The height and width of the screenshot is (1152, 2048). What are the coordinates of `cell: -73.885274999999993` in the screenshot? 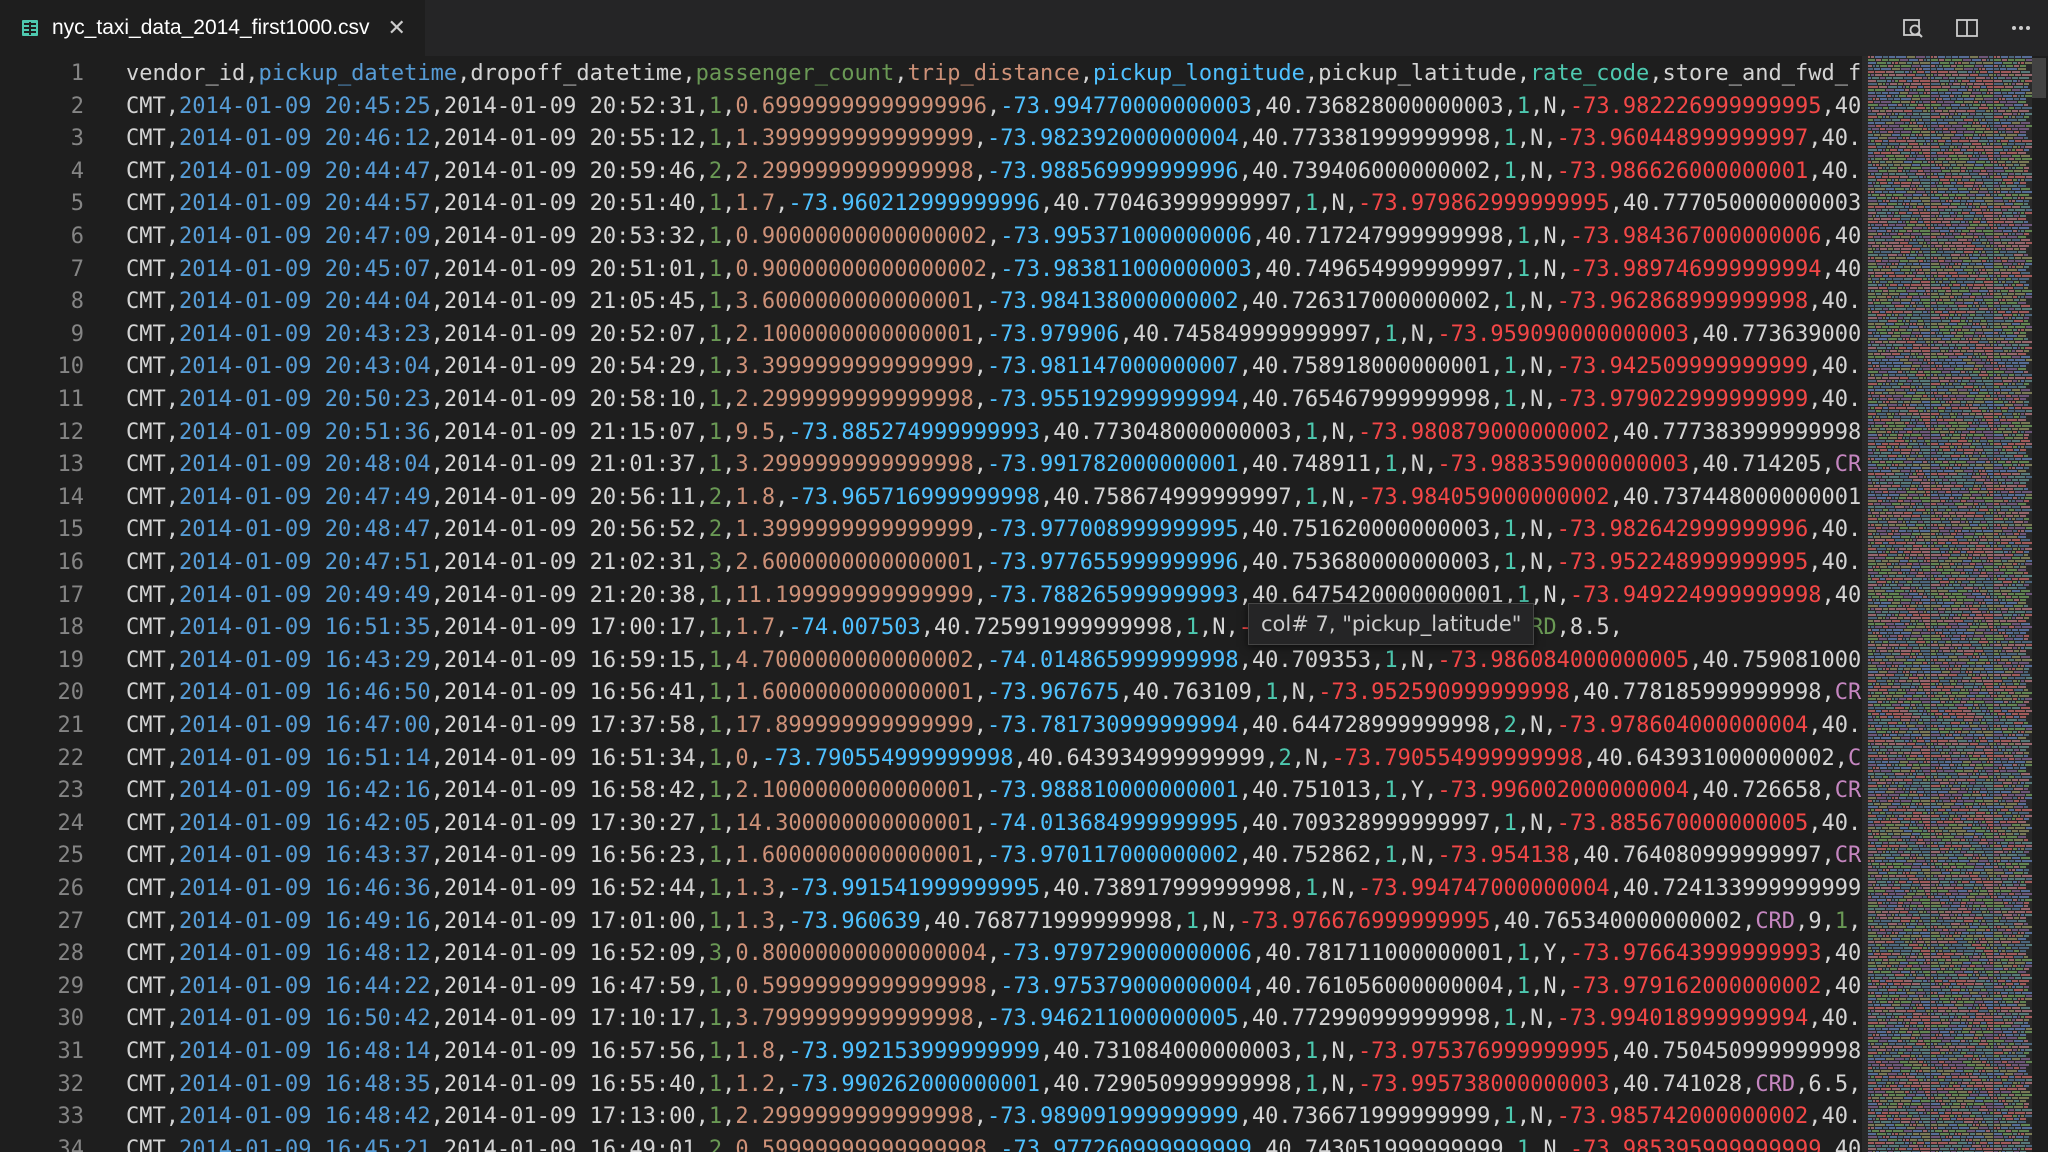 It's located at (914, 432).